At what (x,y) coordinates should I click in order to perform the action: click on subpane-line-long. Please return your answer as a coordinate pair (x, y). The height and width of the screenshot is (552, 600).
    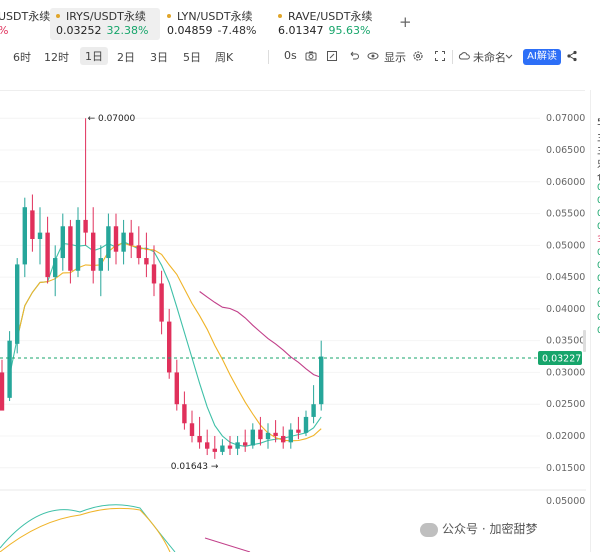
    Looking at the image, I should click on (227, 544).